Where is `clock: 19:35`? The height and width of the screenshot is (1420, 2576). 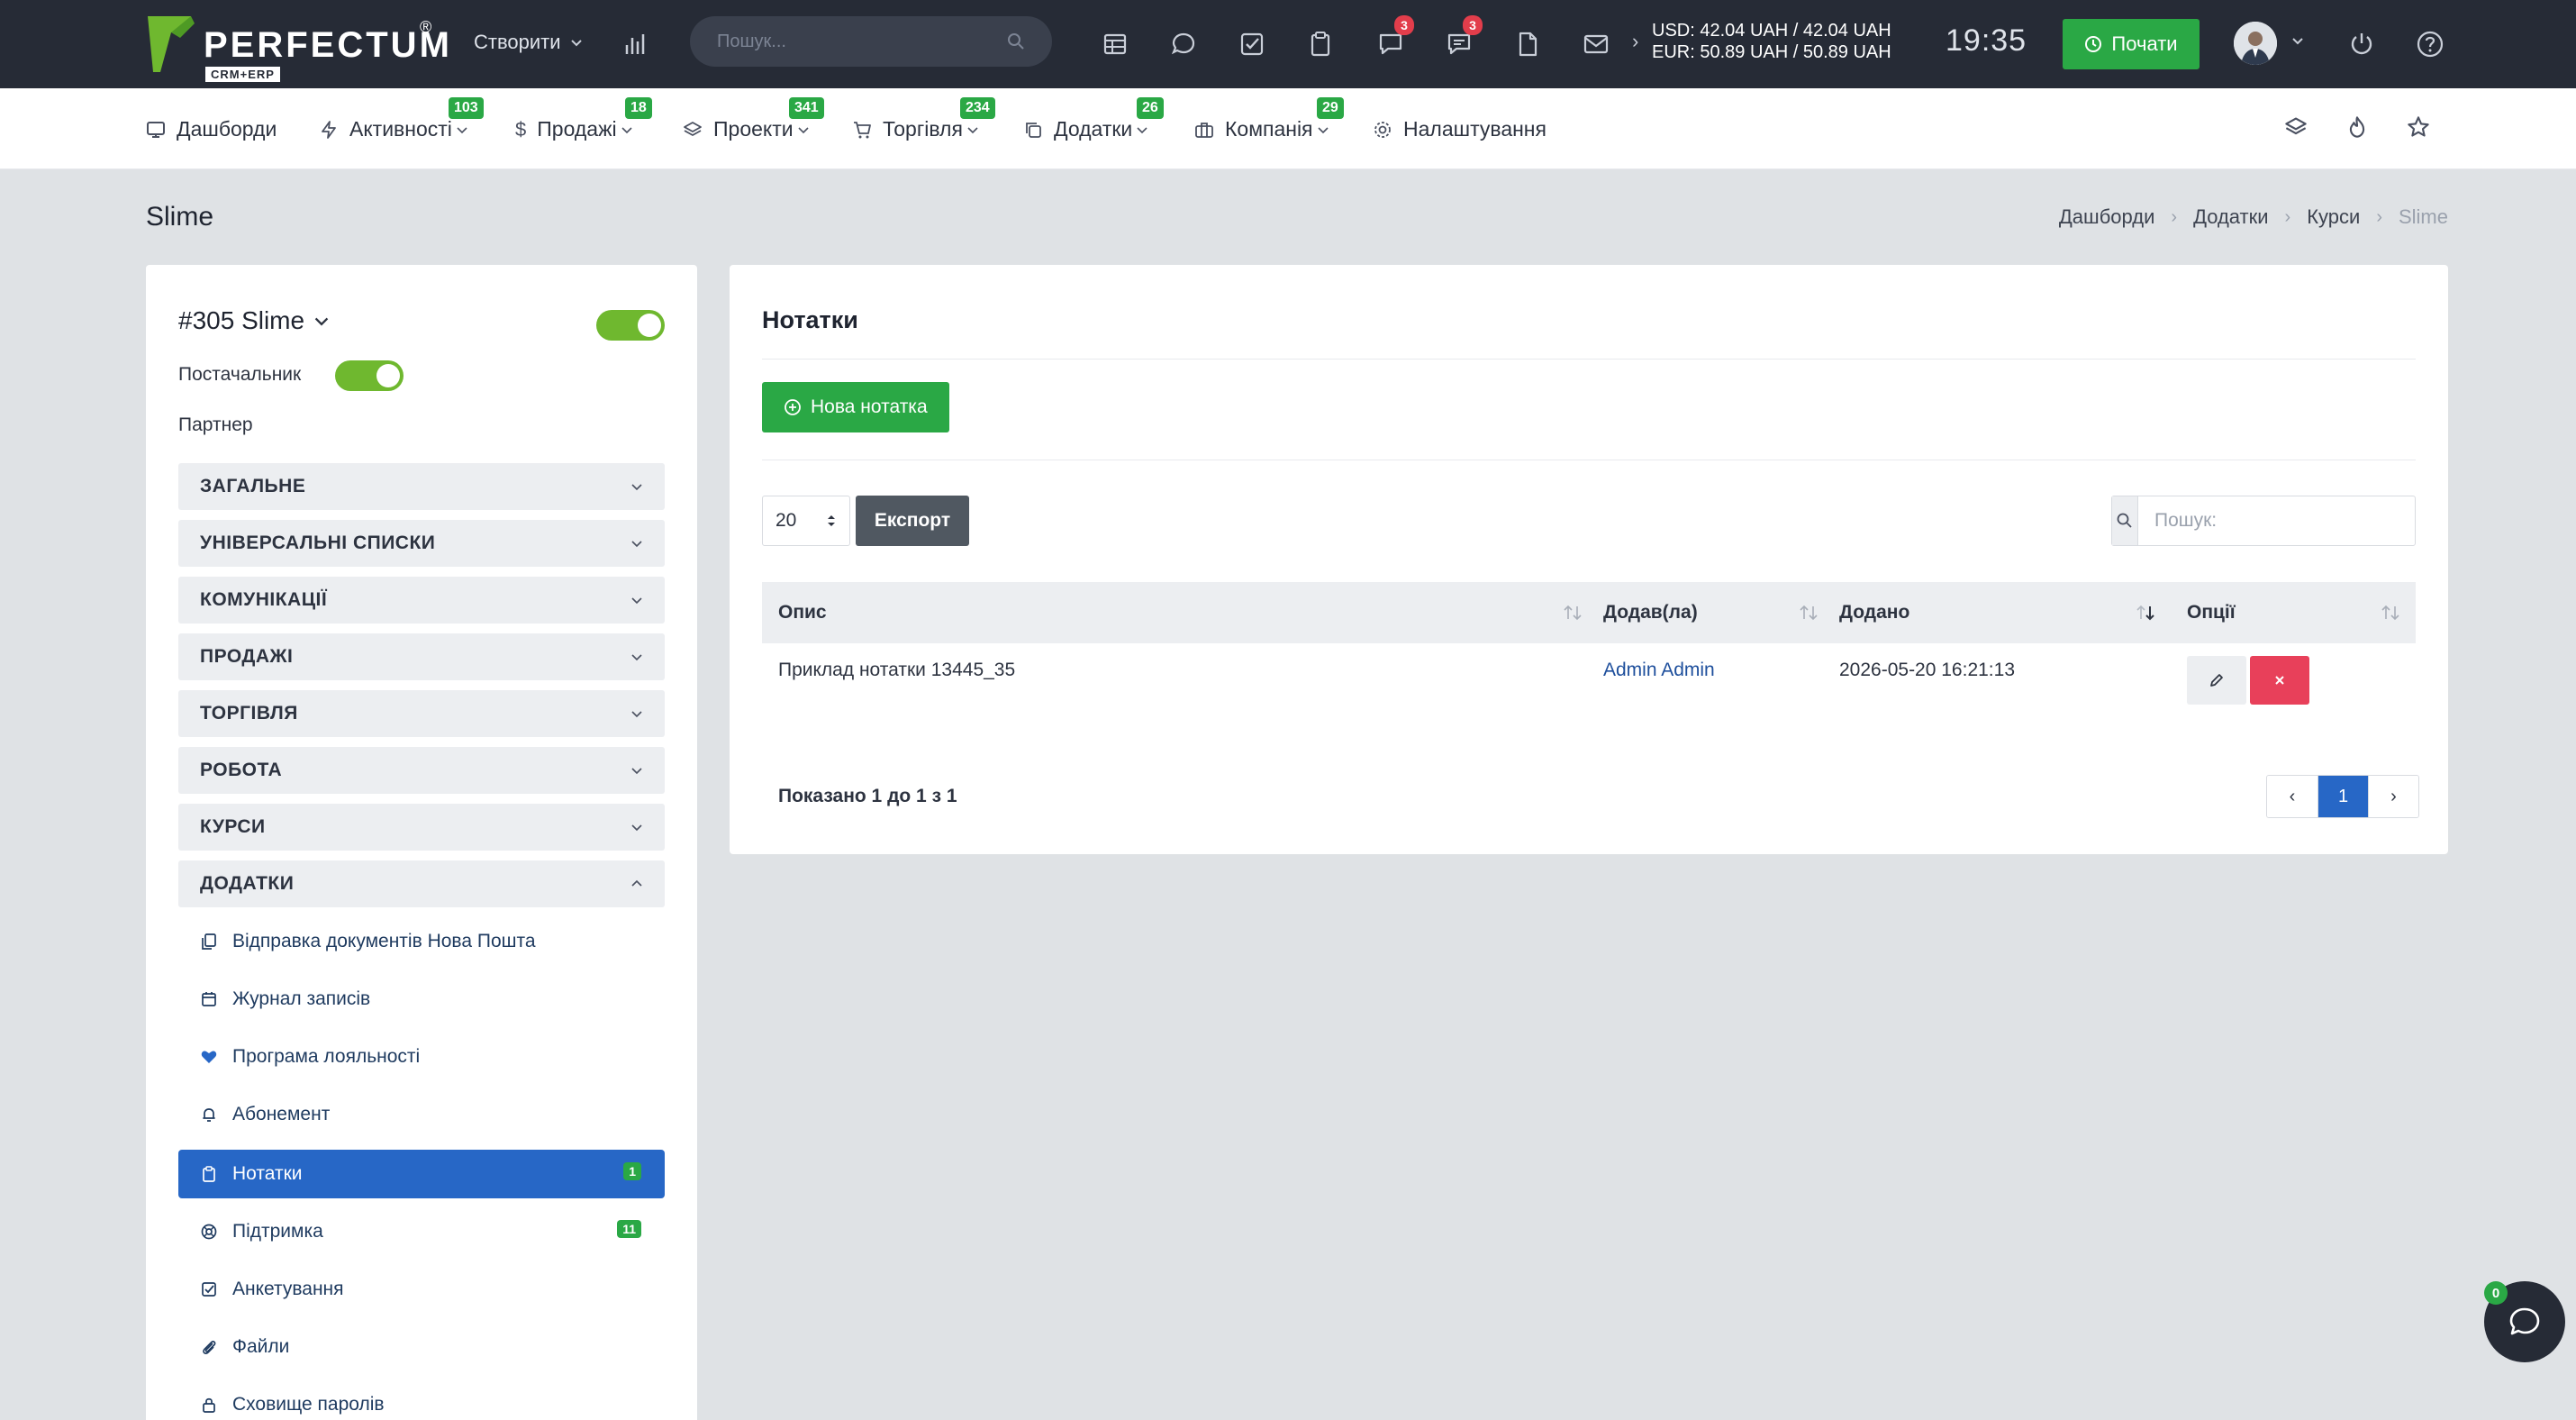
clock: 19:35 is located at coordinates (1986, 41).